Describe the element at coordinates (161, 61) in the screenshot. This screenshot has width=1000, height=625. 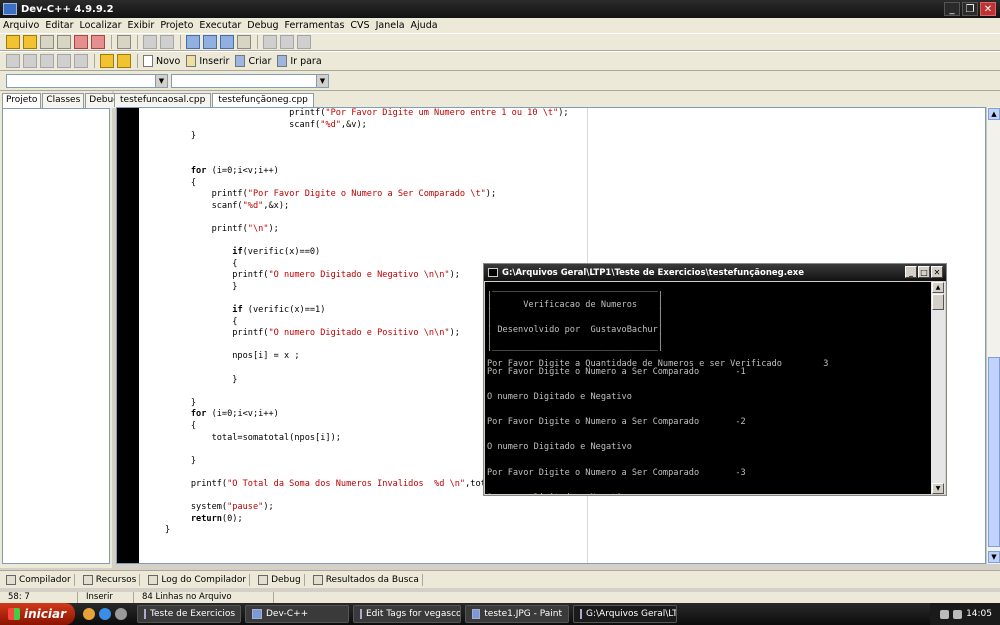
I see `novo-button: Novo` at that location.